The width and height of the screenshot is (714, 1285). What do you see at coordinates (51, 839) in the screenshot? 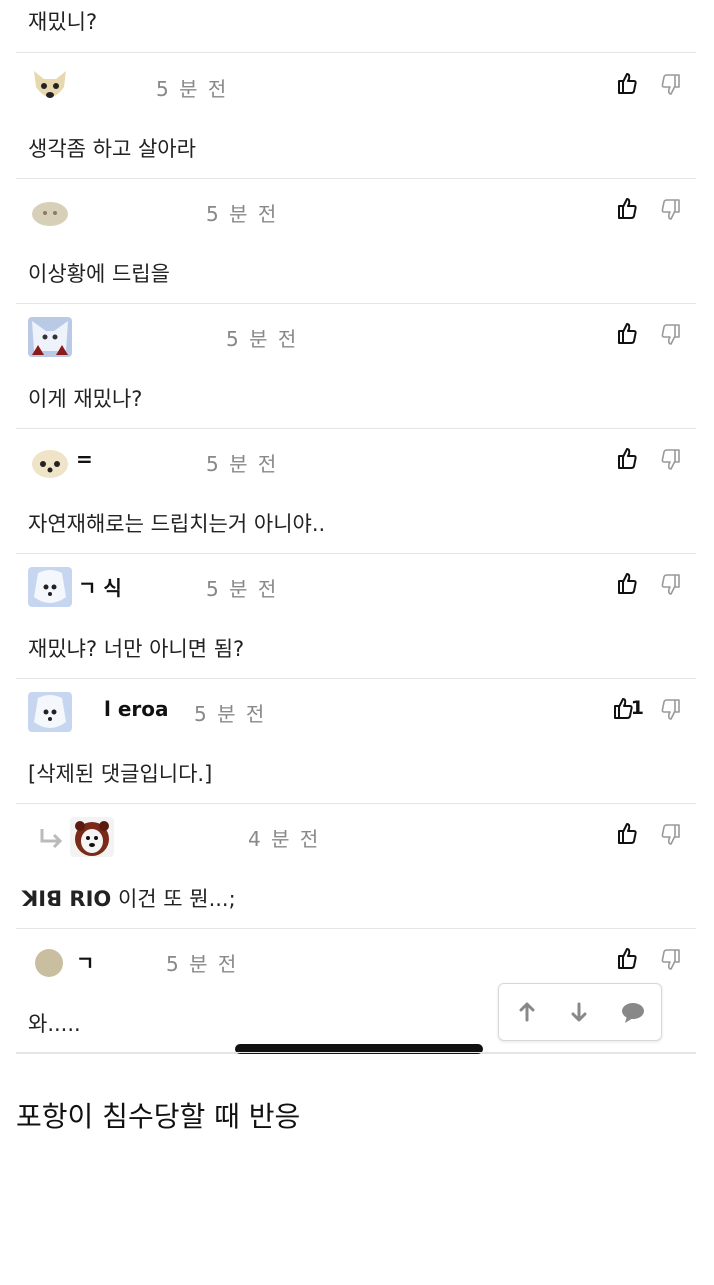
I see `reply-arrow-icon` at bounding box center [51, 839].